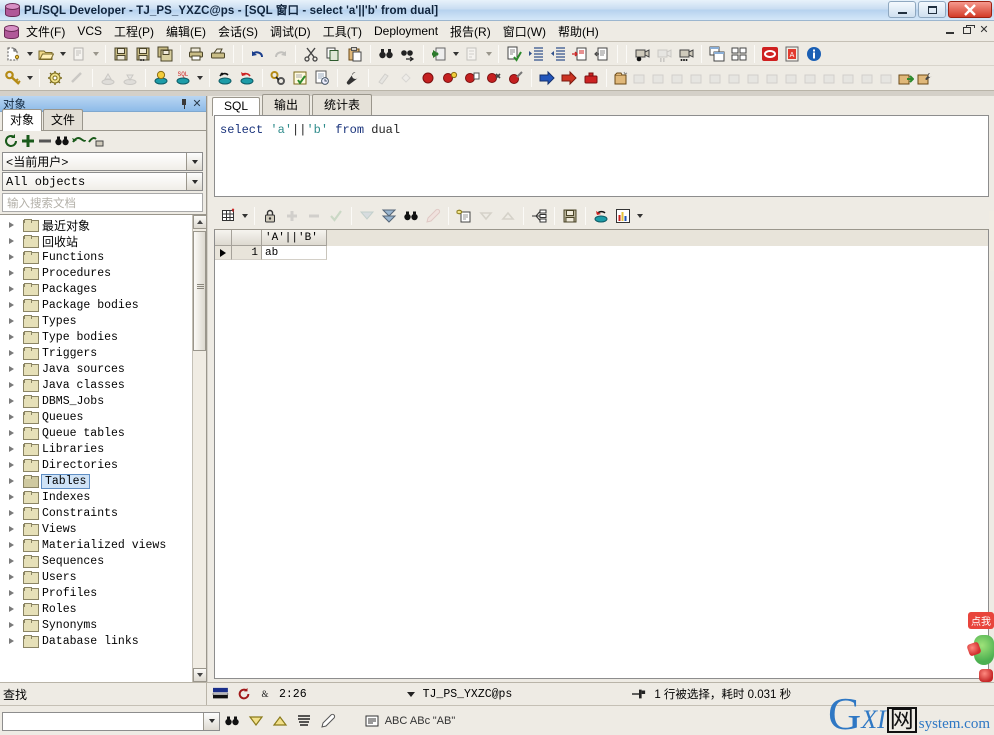 This screenshot has height=735, width=994. I want to click on tree-item-database-links: Database links, so click(96, 641).